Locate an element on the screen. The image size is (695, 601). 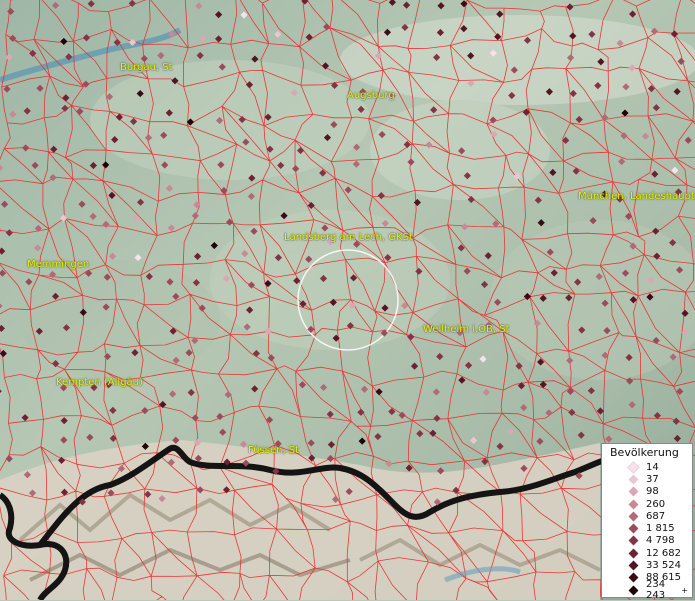
legend-item: 14 is located at coordinates (647, 467).